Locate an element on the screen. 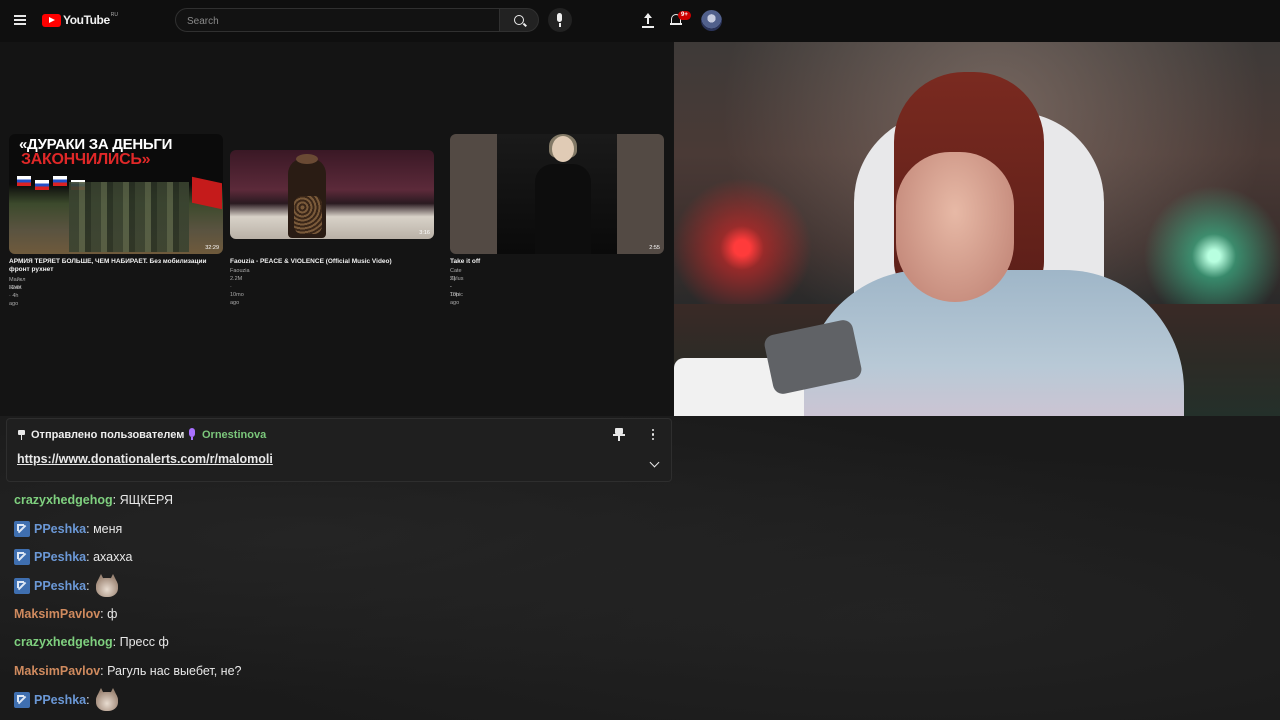 The height and width of the screenshot is (720, 1280). chat-text: : меня is located at coordinates (104, 528).